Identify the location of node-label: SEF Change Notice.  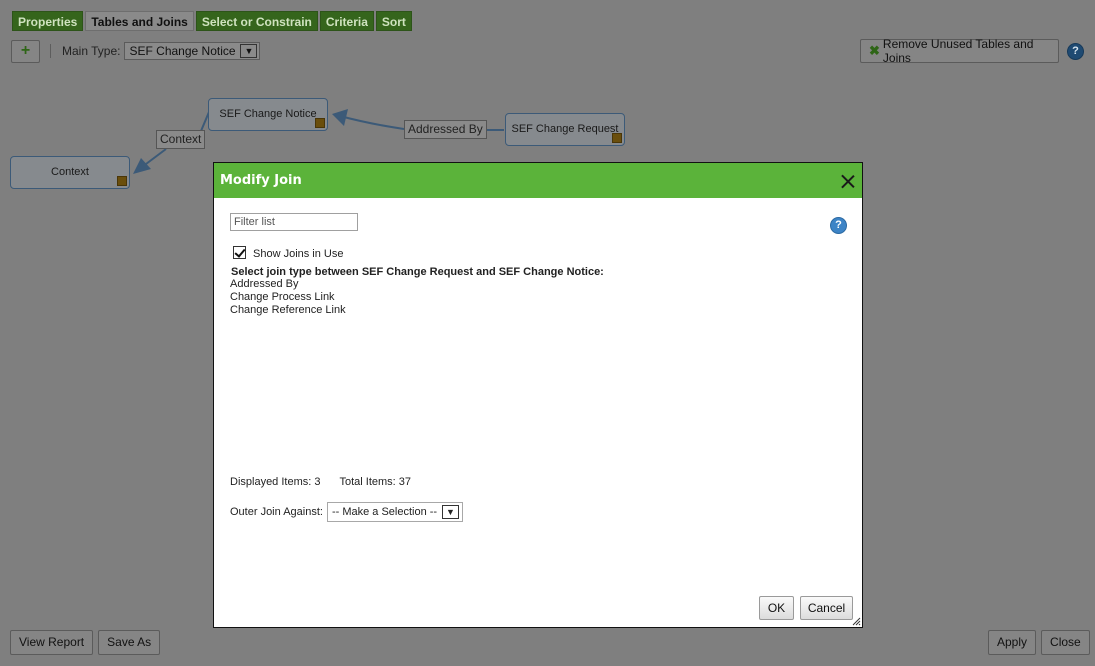
(268, 114).